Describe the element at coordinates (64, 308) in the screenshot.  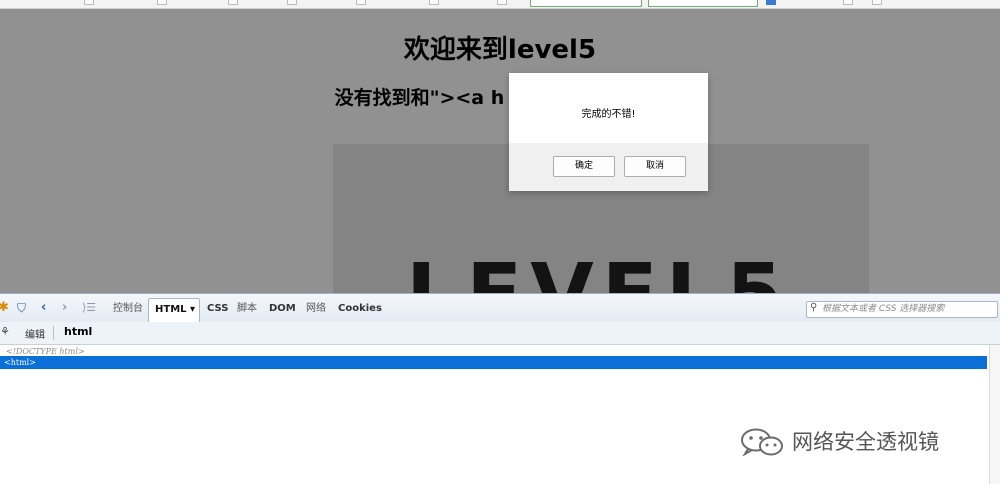
I see `forward-icon: ›` at that location.